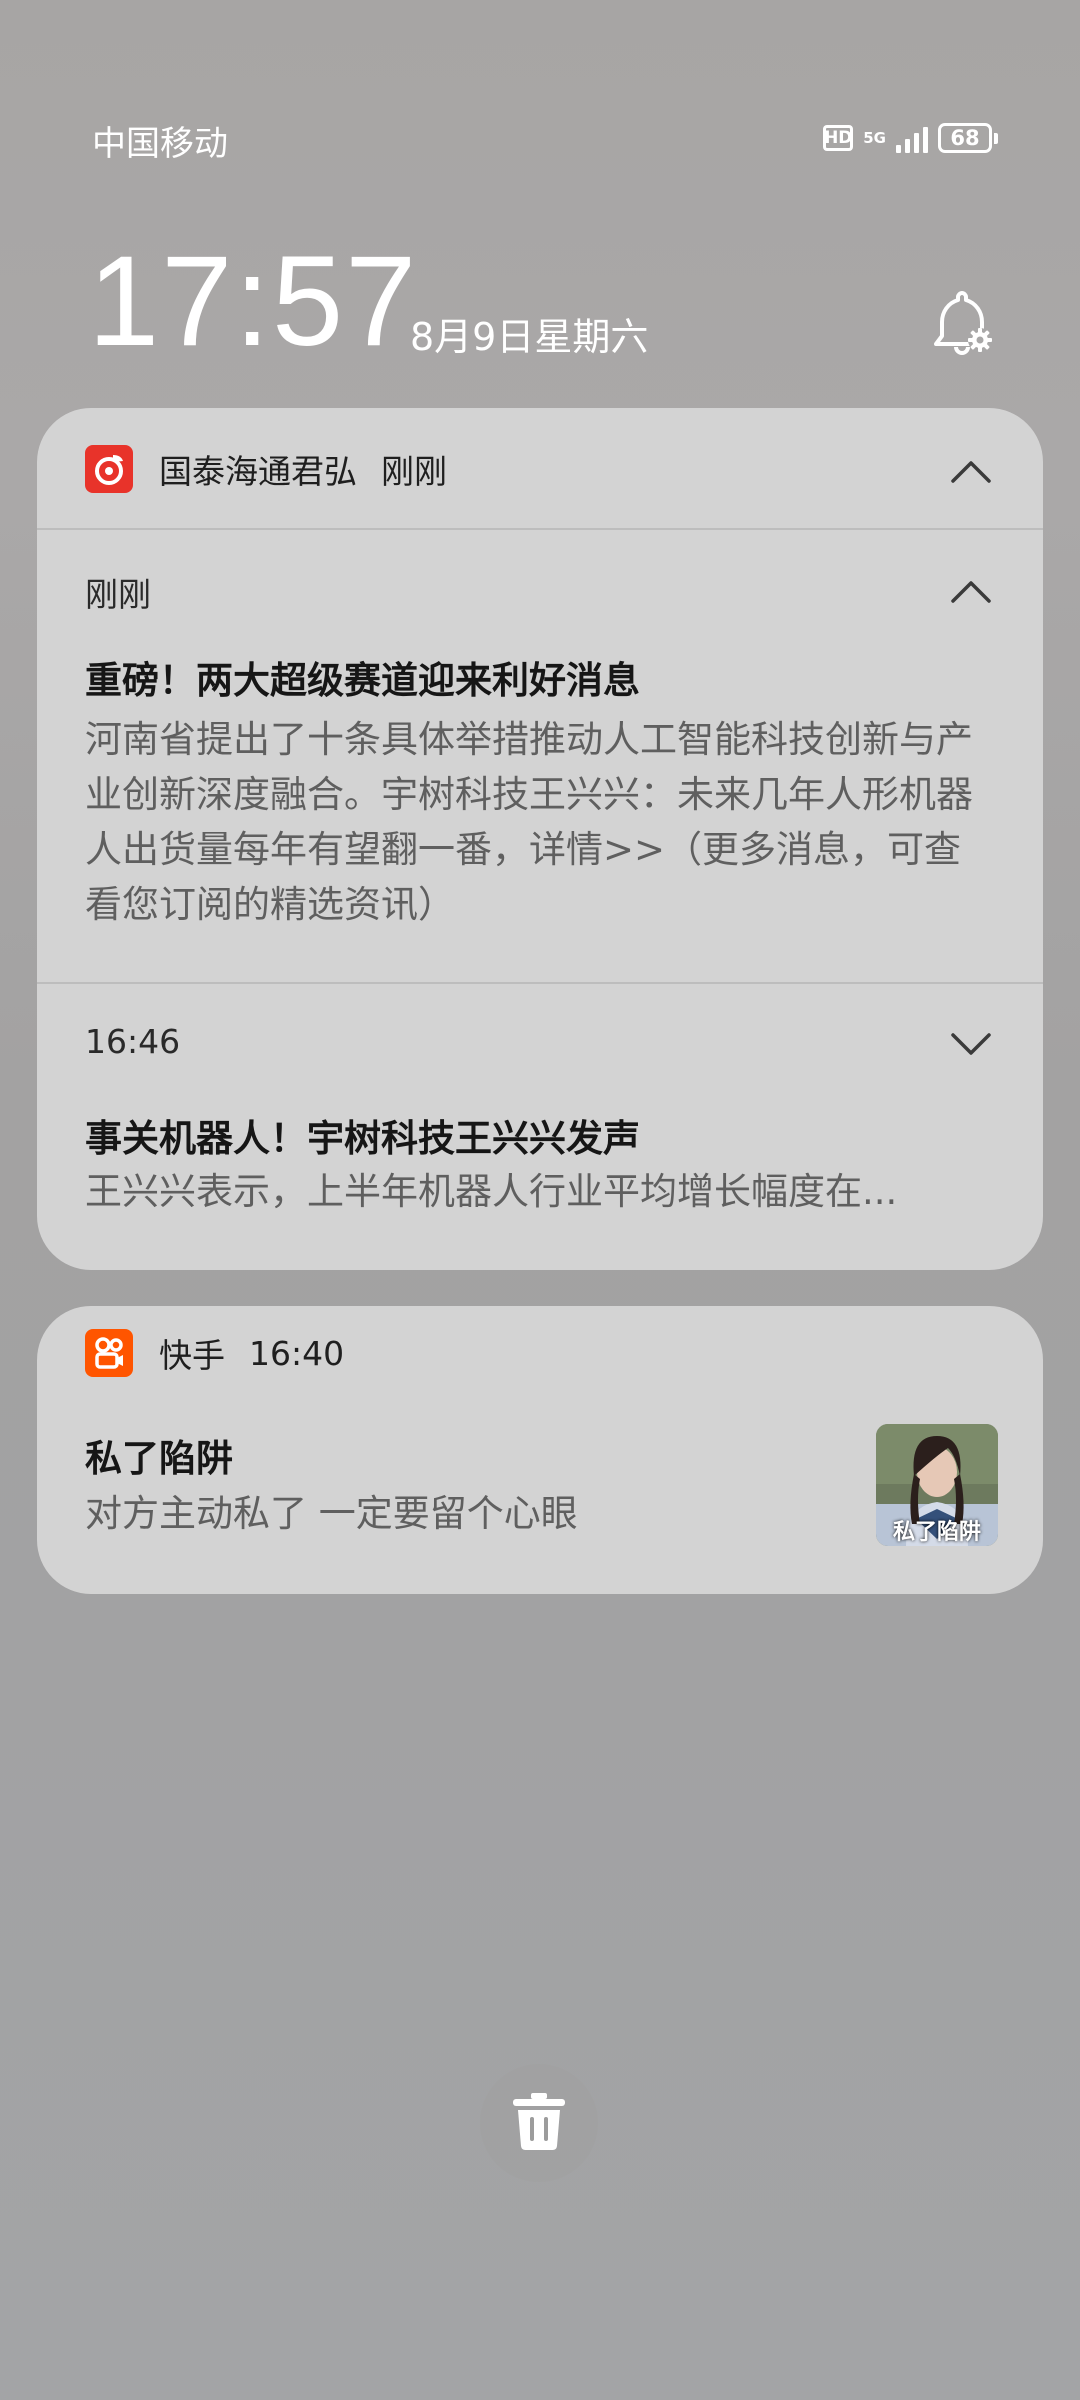 The width and height of the screenshot is (1080, 2400). I want to click on battery-level: 68, so click(965, 138).